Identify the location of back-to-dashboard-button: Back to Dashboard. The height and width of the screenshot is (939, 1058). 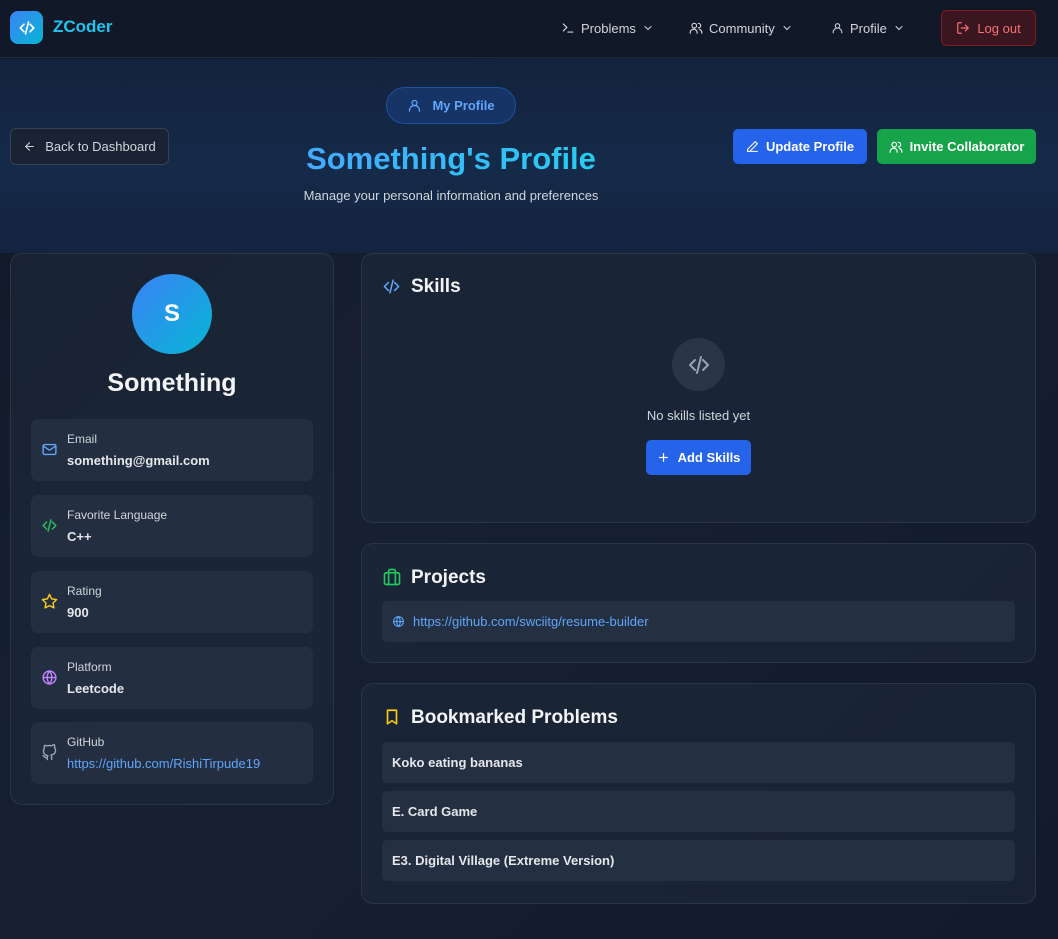
(89, 146).